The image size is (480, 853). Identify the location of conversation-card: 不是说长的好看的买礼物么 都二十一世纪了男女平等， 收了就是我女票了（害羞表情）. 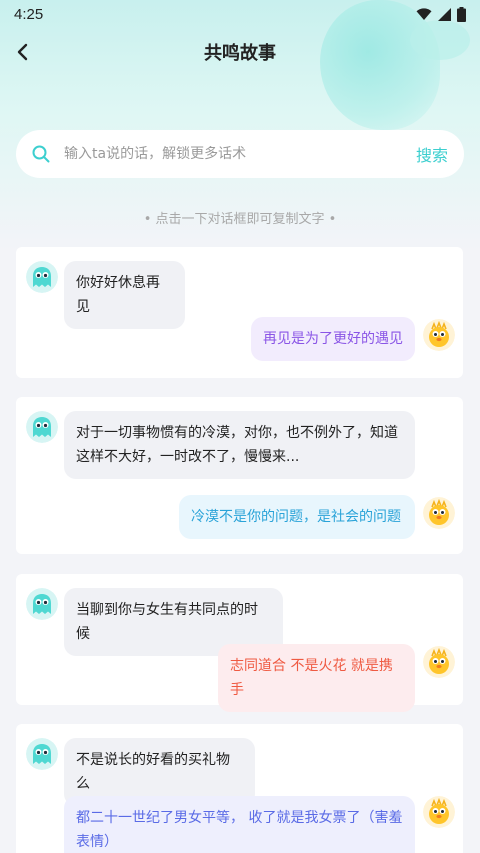
(239, 788).